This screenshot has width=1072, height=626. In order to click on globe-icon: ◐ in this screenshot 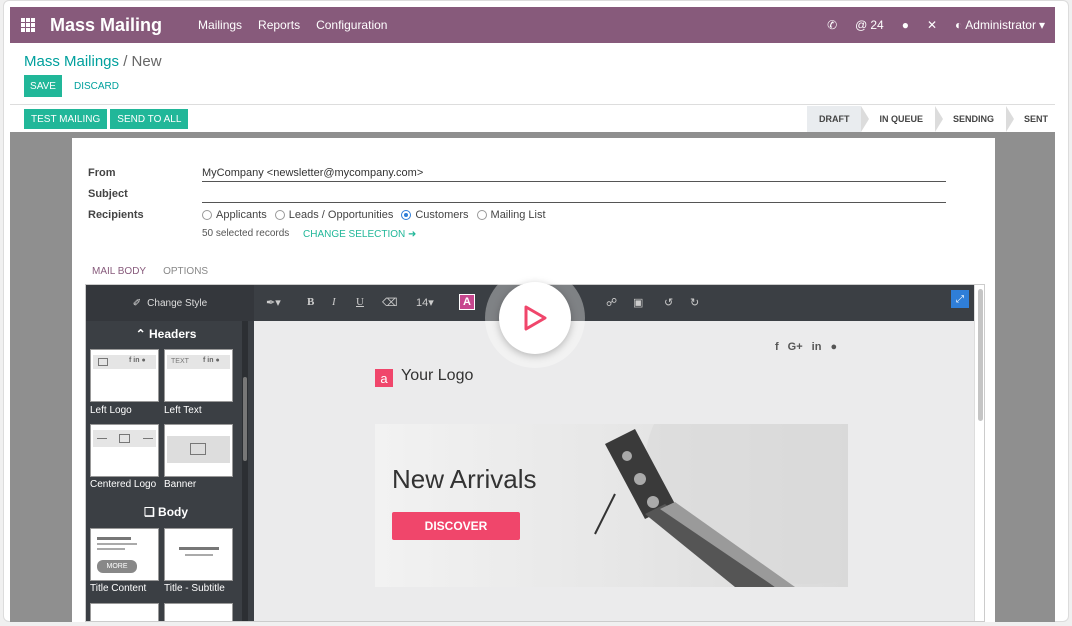, I will do `click(959, 25)`.